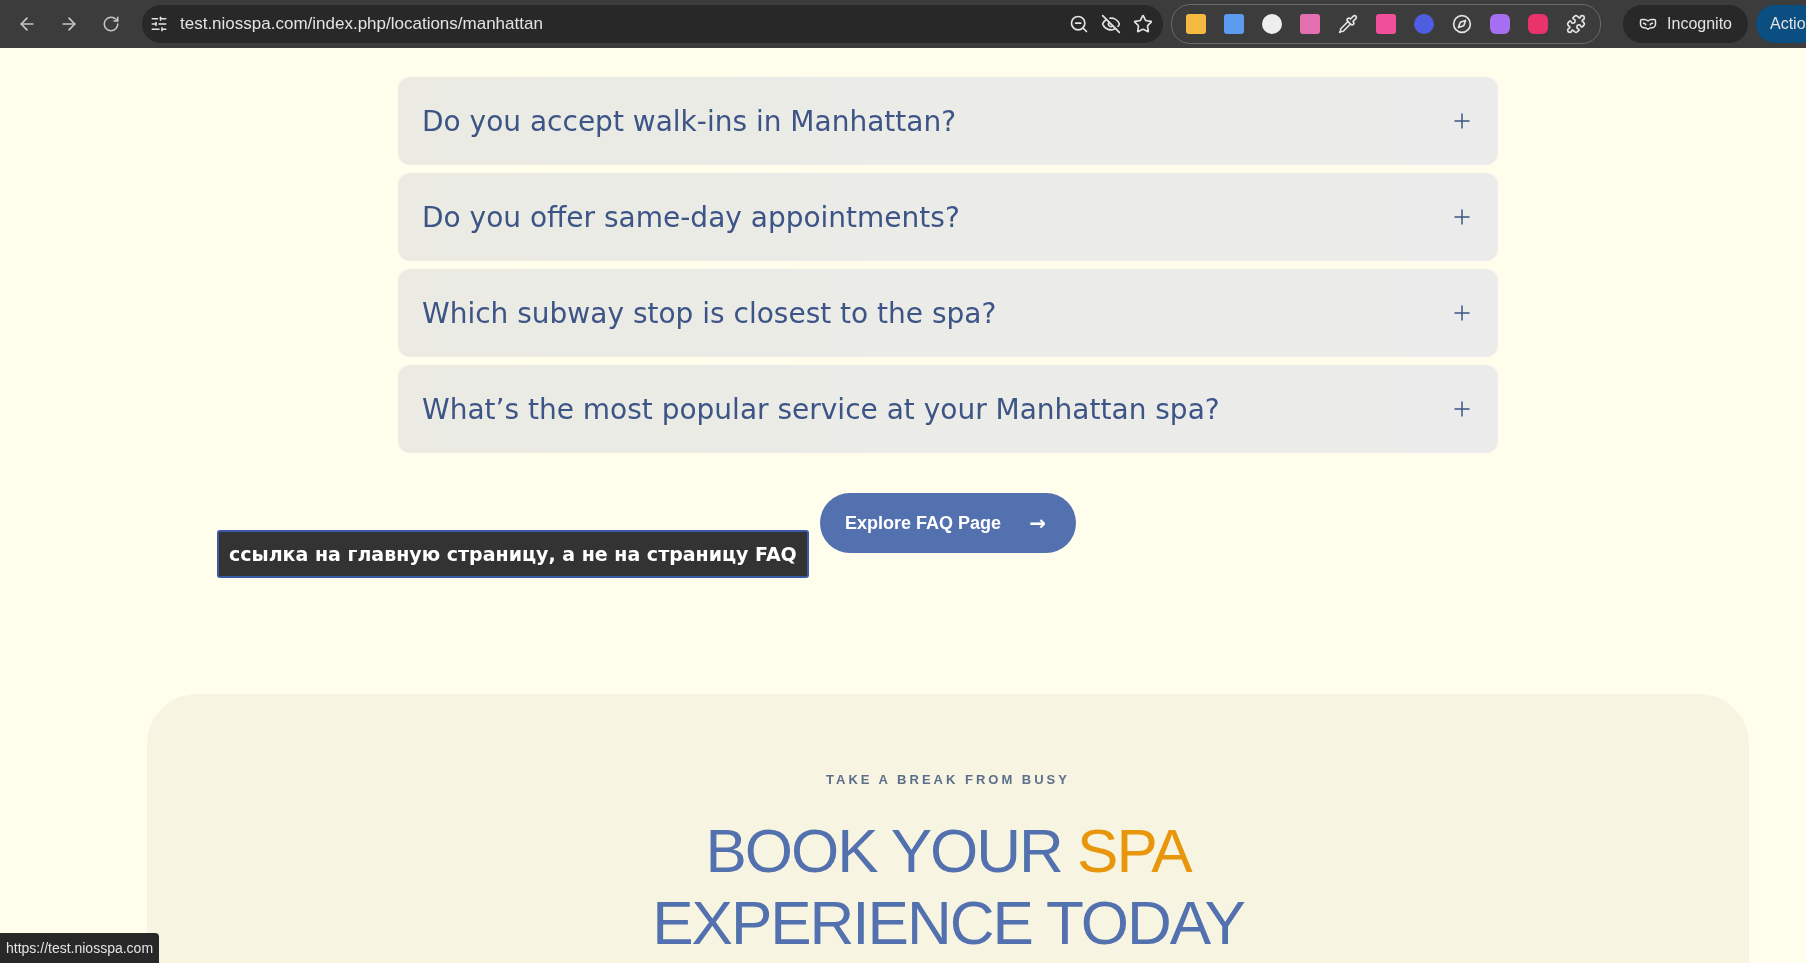 Image resolution: width=1806 pixels, height=963 pixels. I want to click on compass-icon, so click(1462, 24).